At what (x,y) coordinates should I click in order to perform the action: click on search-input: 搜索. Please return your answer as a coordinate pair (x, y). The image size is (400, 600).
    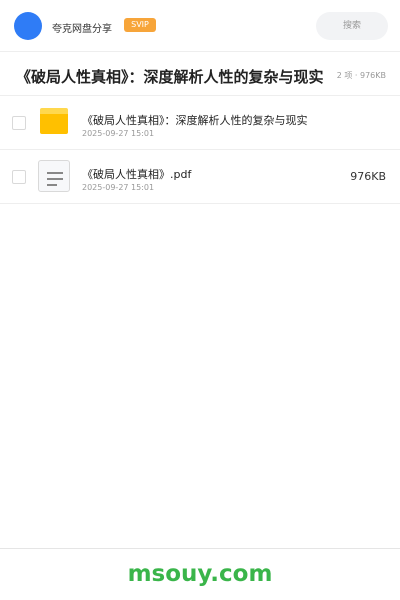
    Looking at the image, I should click on (352, 26).